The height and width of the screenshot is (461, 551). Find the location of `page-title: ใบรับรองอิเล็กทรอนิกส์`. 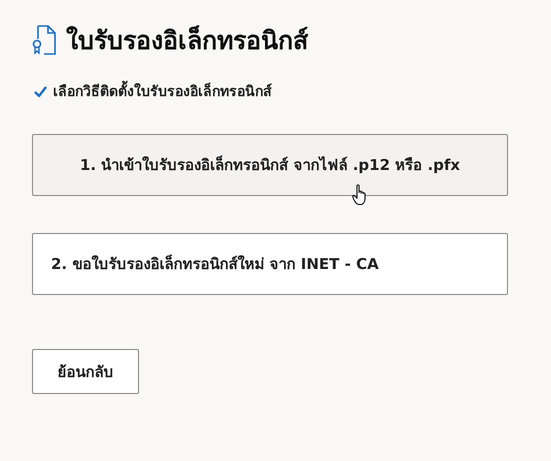

page-title: ใบรับรองอิเล็กทรอนิกส์ is located at coordinates (187, 40).